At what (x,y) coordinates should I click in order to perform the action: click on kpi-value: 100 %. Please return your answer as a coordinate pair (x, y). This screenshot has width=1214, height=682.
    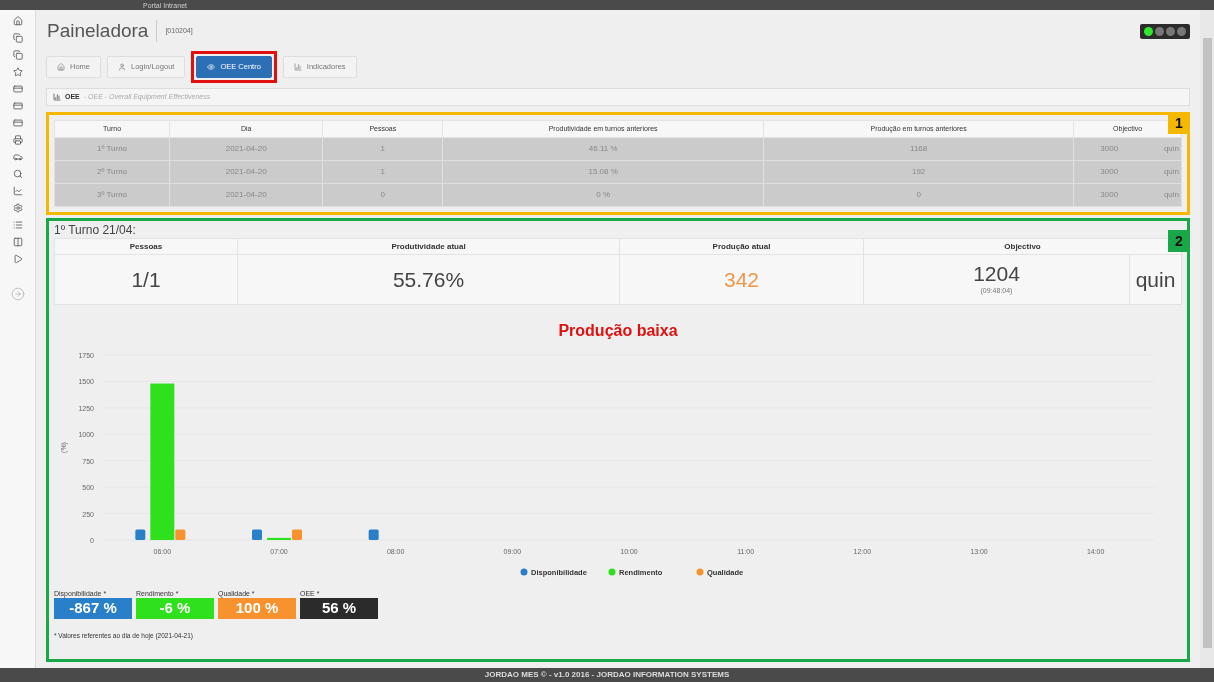
    Looking at the image, I should click on (257, 608).